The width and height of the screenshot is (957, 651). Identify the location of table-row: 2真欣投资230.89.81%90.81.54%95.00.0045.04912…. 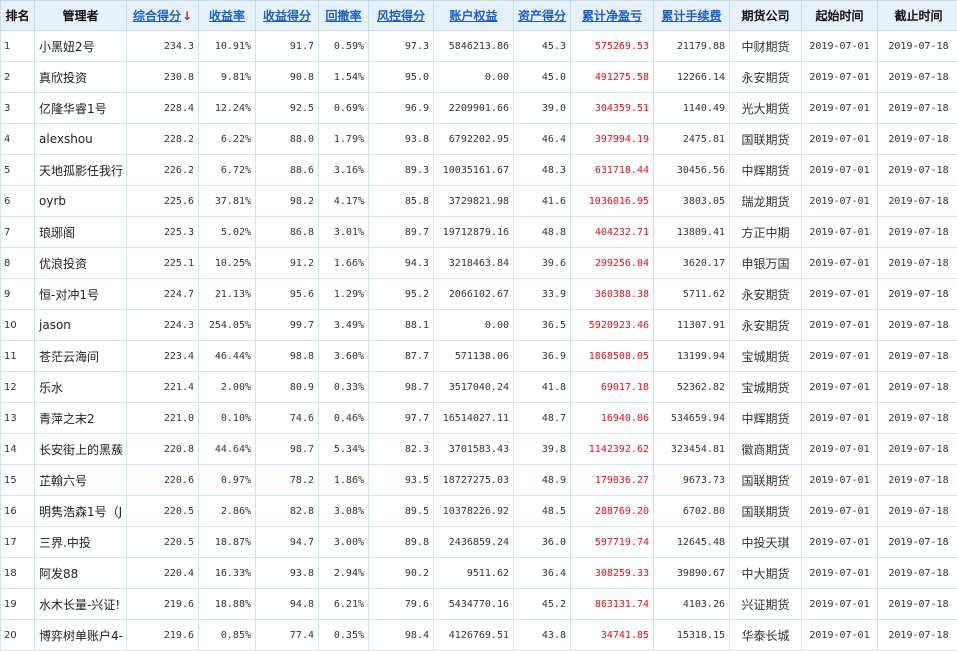
(479, 77).